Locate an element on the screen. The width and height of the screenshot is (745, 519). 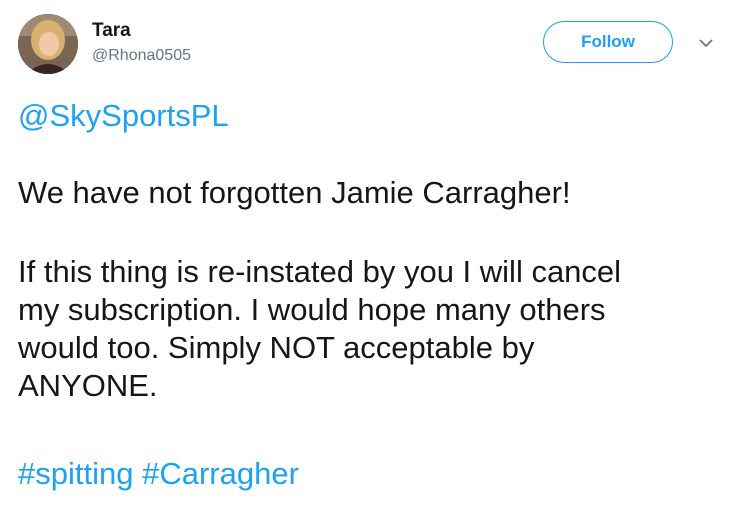
hashtag-carragher-link: #Carragher is located at coordinates (220, 473).